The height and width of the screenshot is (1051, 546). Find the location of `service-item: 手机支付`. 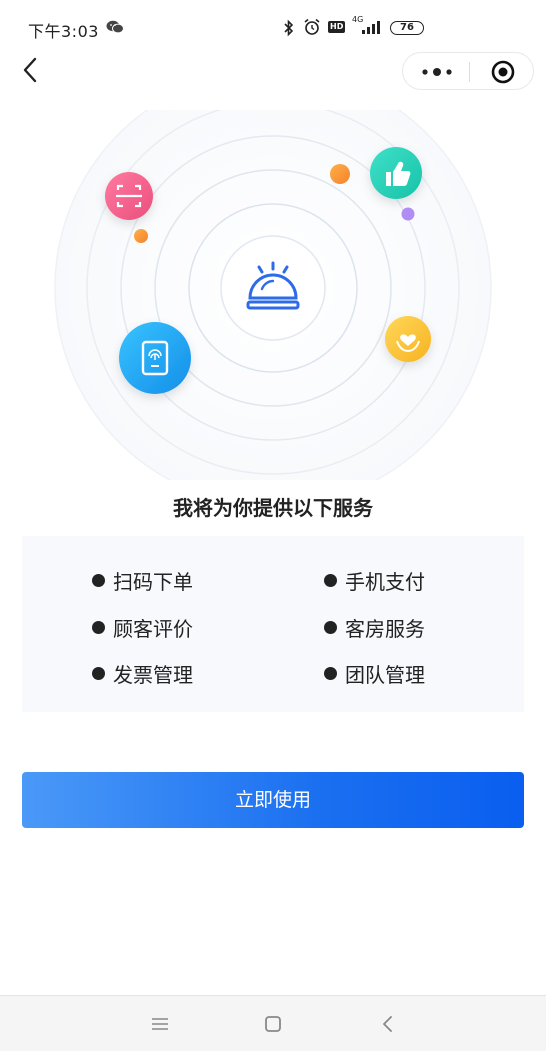

service-item: 手机支付 is located at coordinates (374, 580).